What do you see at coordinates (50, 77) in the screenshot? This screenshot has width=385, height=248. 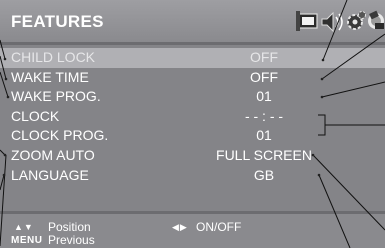 I see `menu-item-label: WAKE TIME` at bounding box center [50, 77].